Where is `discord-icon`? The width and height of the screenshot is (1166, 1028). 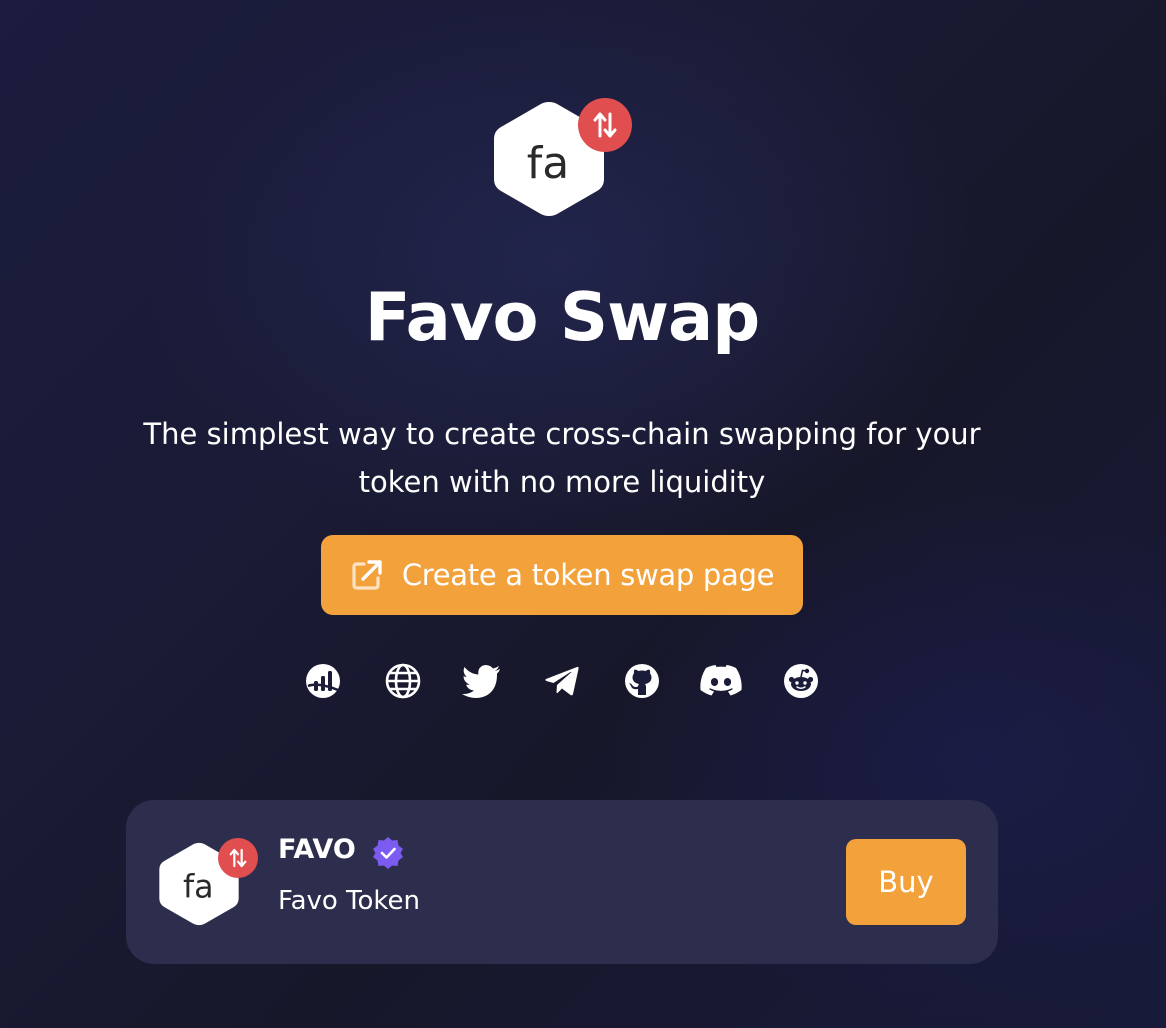
discord-icon is located at coordinates (721, 681).